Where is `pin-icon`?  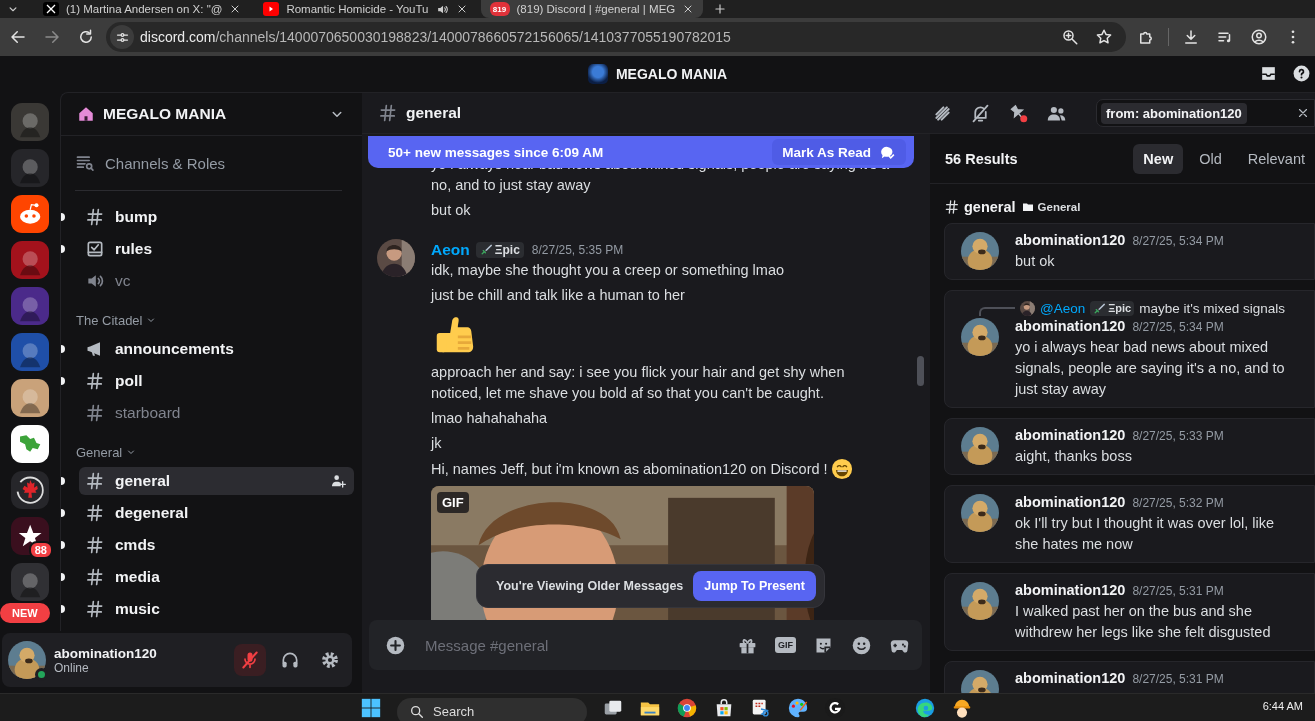 pin-icon is located at coordinates (1018, 113).